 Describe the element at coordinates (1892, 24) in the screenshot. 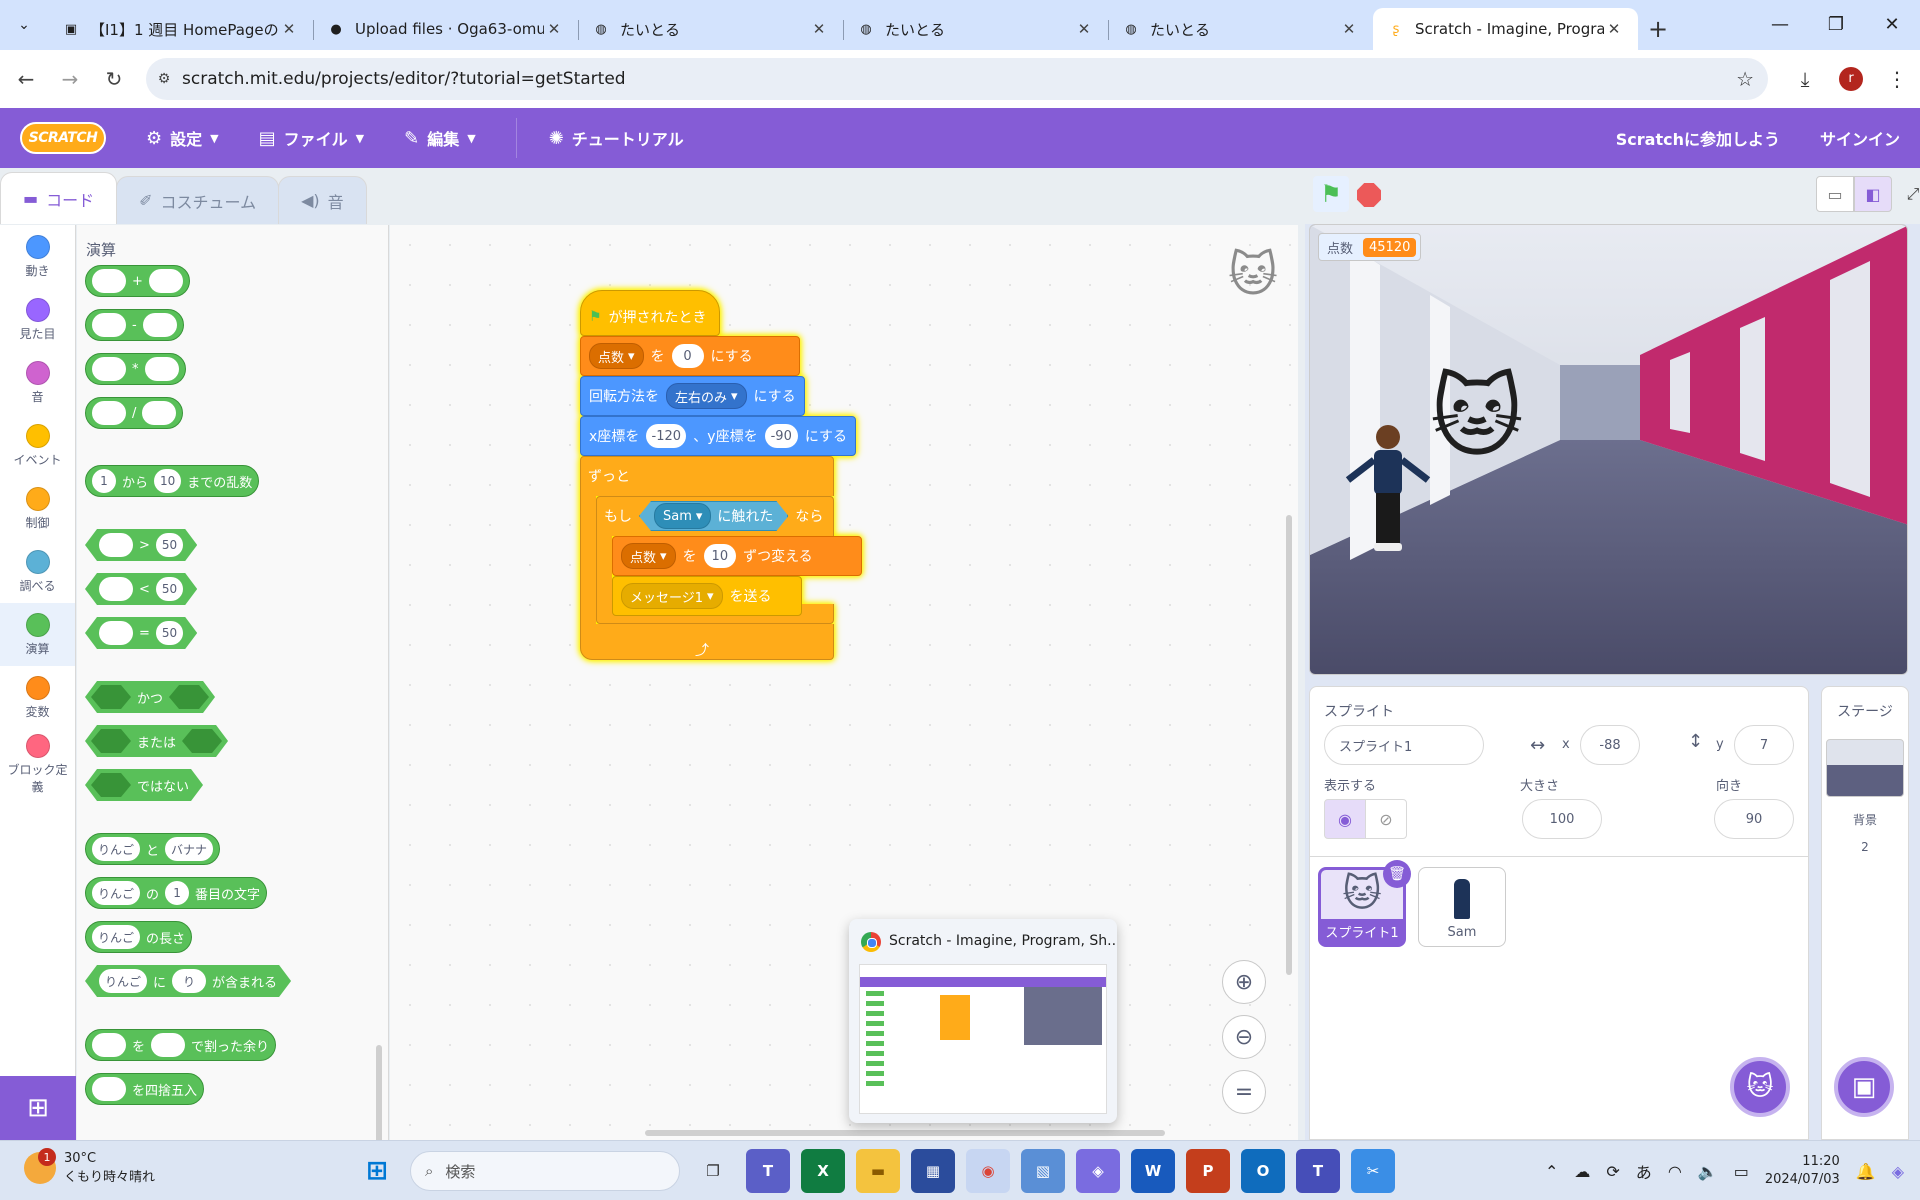

I see `close-window-icon: ✕` at that location.